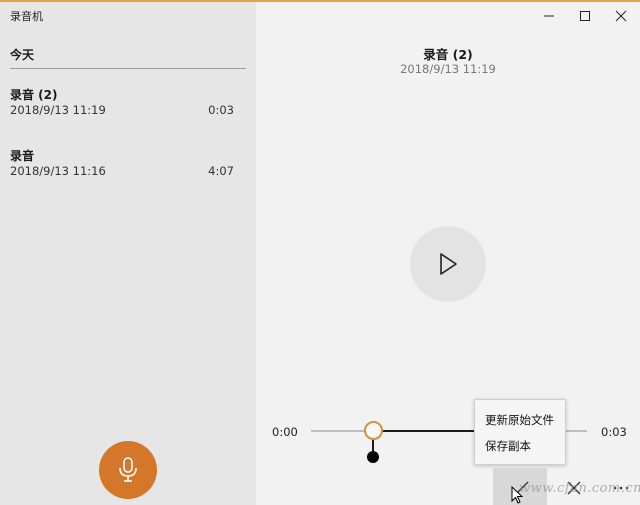 Image resolution: width=640 pixels, height=505 pixels. What do you see at coordinates (519, 420) in the screenshot?
I see `menu-item-update-original: 更新原始文件` at bounding box center [519, 420].